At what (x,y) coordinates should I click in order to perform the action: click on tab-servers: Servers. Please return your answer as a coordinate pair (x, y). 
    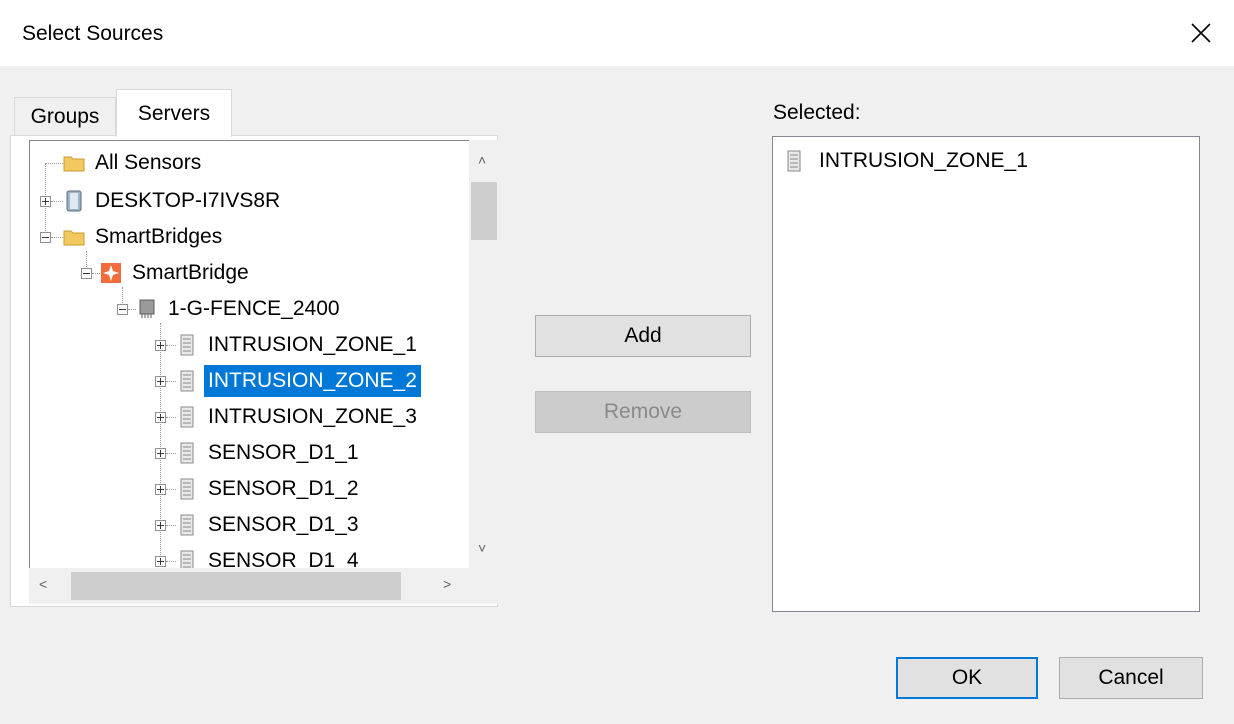
    Looking at the image, I should click on (174, 113).